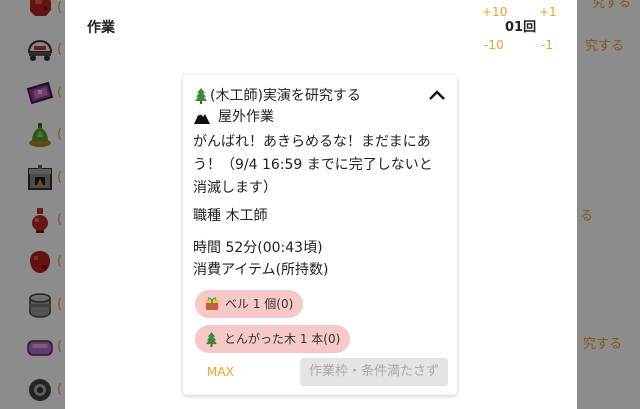  Describe the element at coordinates (374, 372) in the screenshot. I see `start-work-button: 作業枠・条件満たさず` at that location.